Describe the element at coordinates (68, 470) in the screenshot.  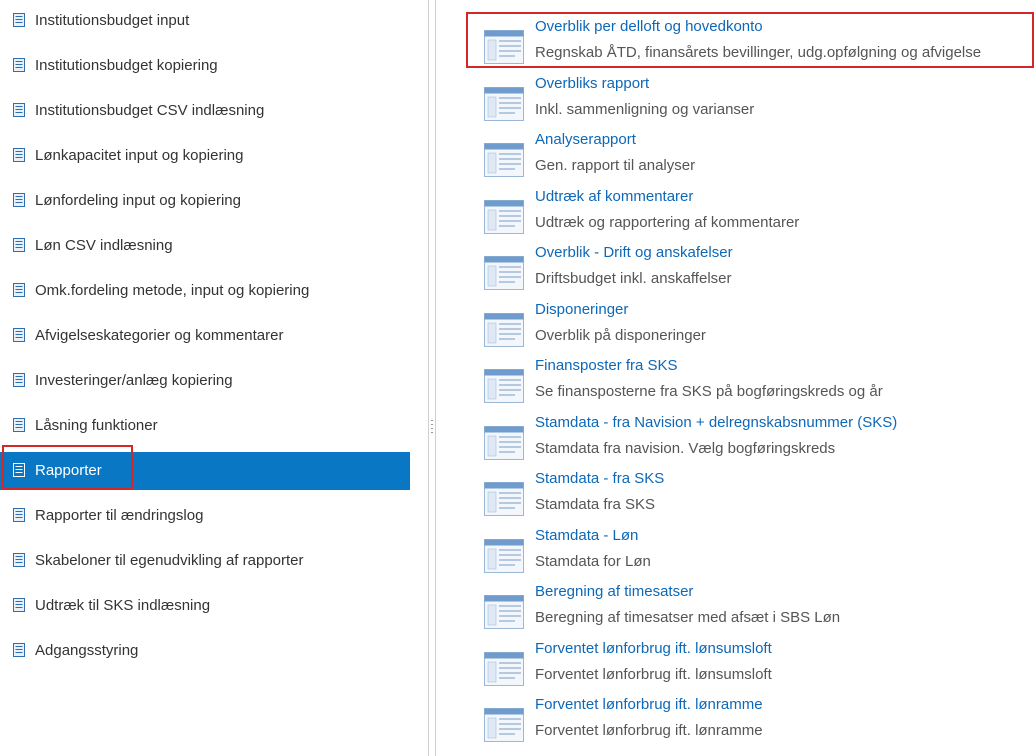
I see `sidebar-item-label: Rapporter` at that location.